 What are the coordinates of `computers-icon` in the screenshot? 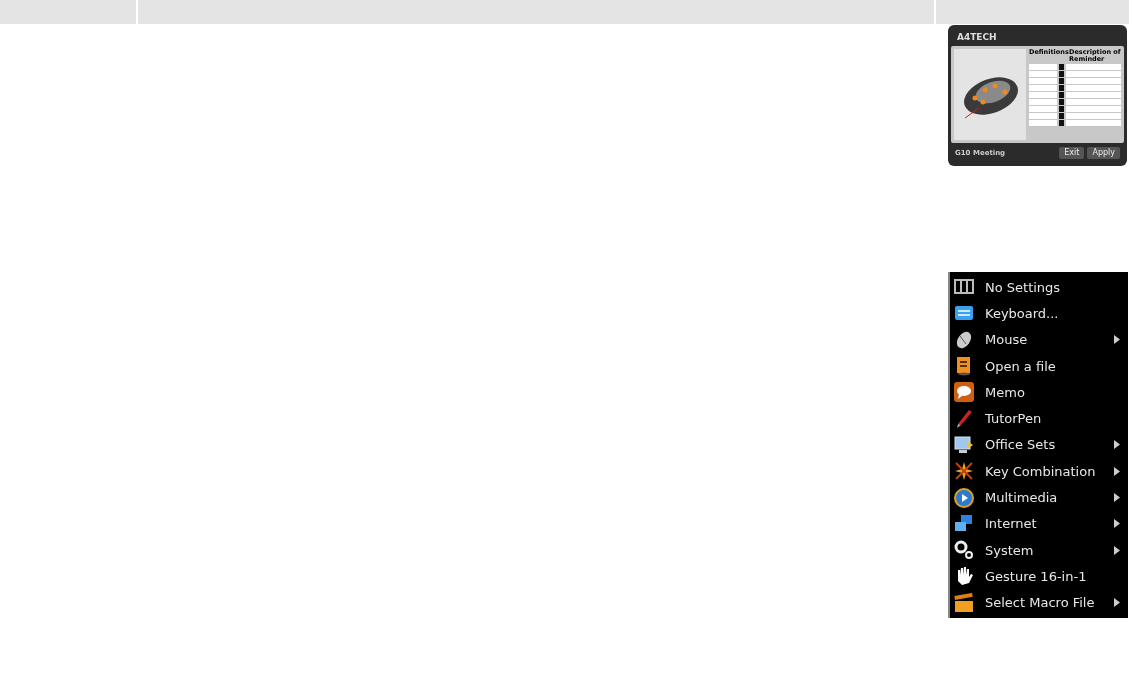 It's located at (964, 523).